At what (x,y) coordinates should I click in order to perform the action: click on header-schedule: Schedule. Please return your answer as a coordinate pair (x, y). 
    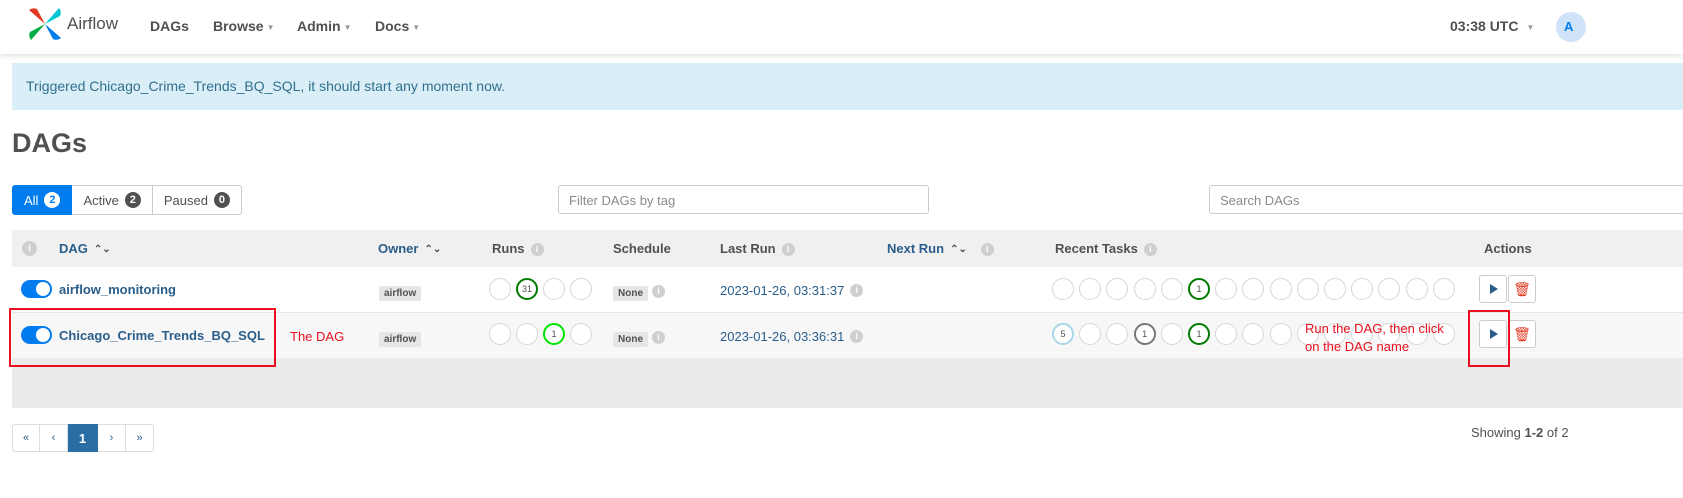
    Looking at the image, I should click on (642, 248).